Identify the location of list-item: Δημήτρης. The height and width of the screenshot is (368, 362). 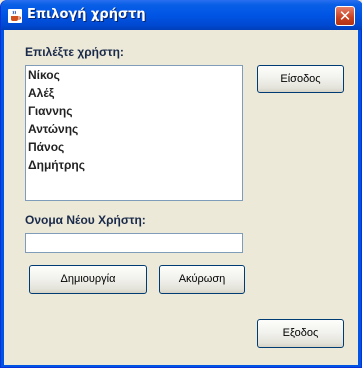
(134, 165).